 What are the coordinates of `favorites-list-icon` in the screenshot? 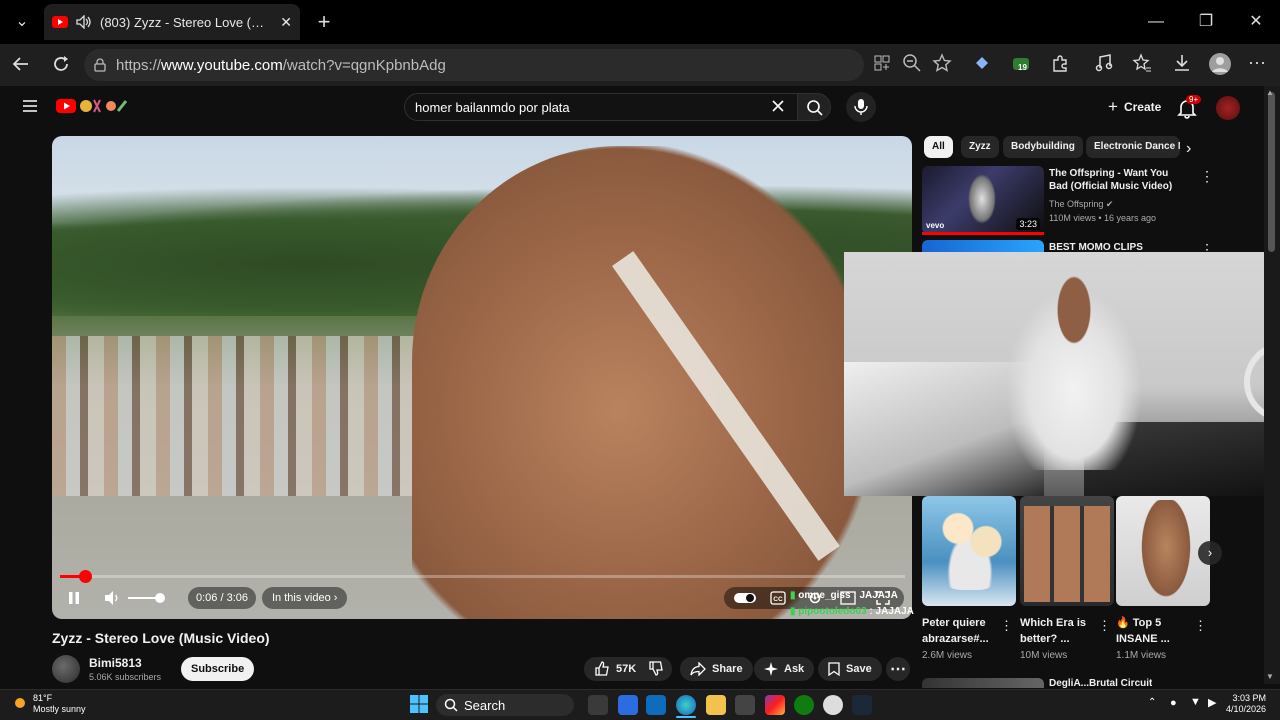 It's located at (1144, 65).